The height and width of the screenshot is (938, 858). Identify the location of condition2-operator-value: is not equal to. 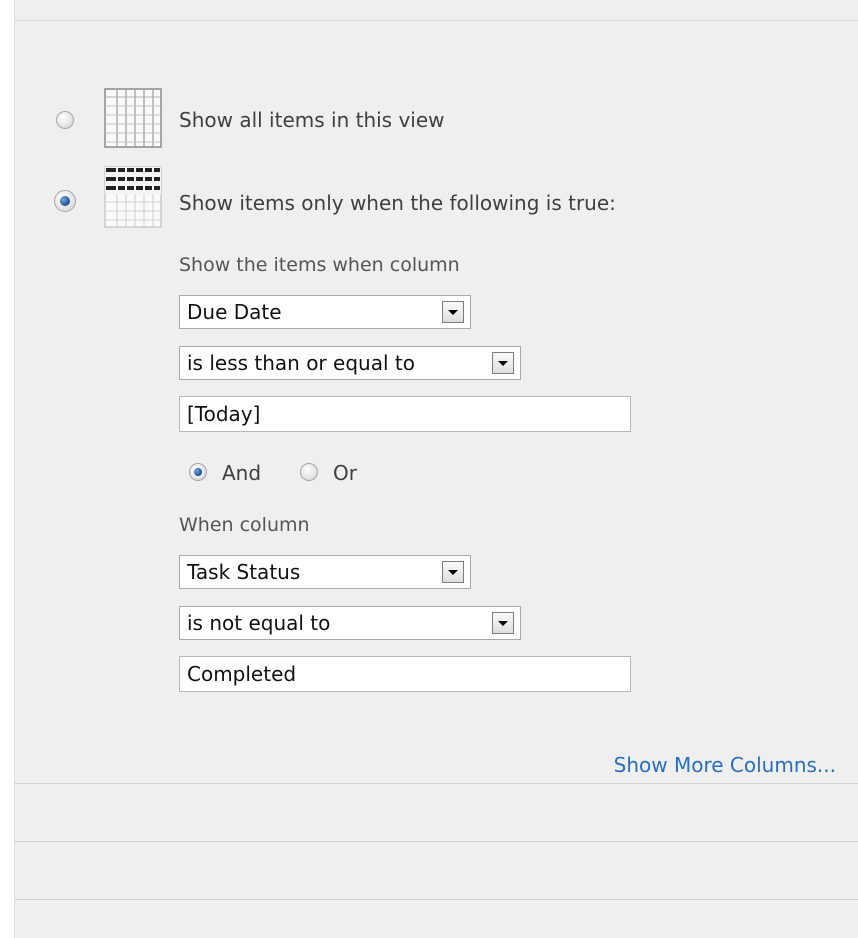
(259, 623).